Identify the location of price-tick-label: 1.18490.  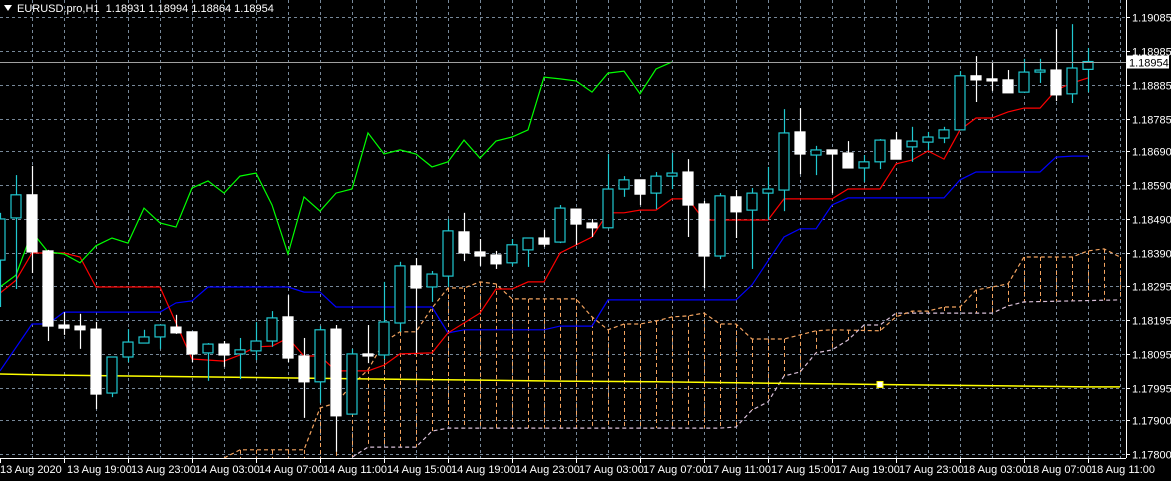
(1151, 221).